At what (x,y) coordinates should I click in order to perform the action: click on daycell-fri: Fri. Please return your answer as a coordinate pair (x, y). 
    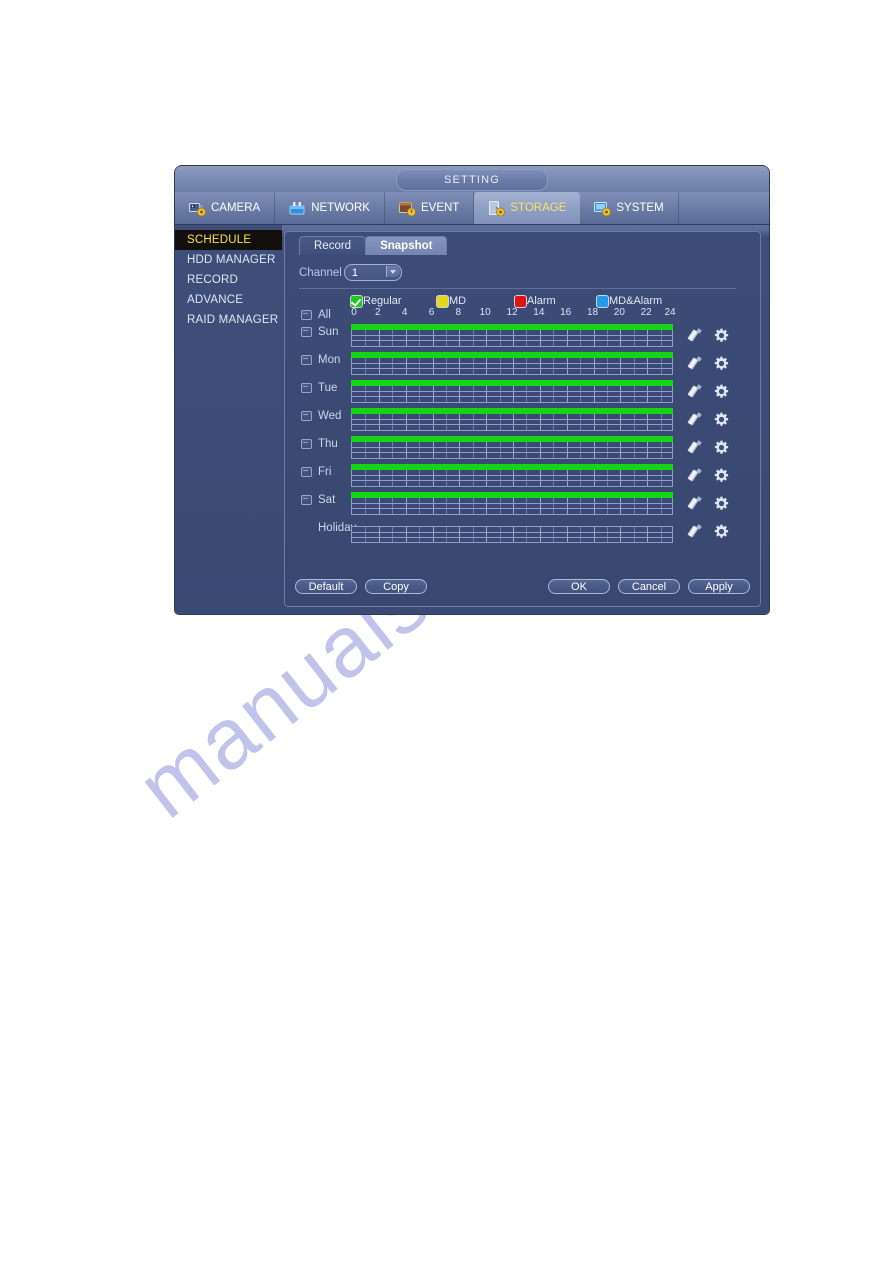
    Looking at the image, I should click on (325, 472).